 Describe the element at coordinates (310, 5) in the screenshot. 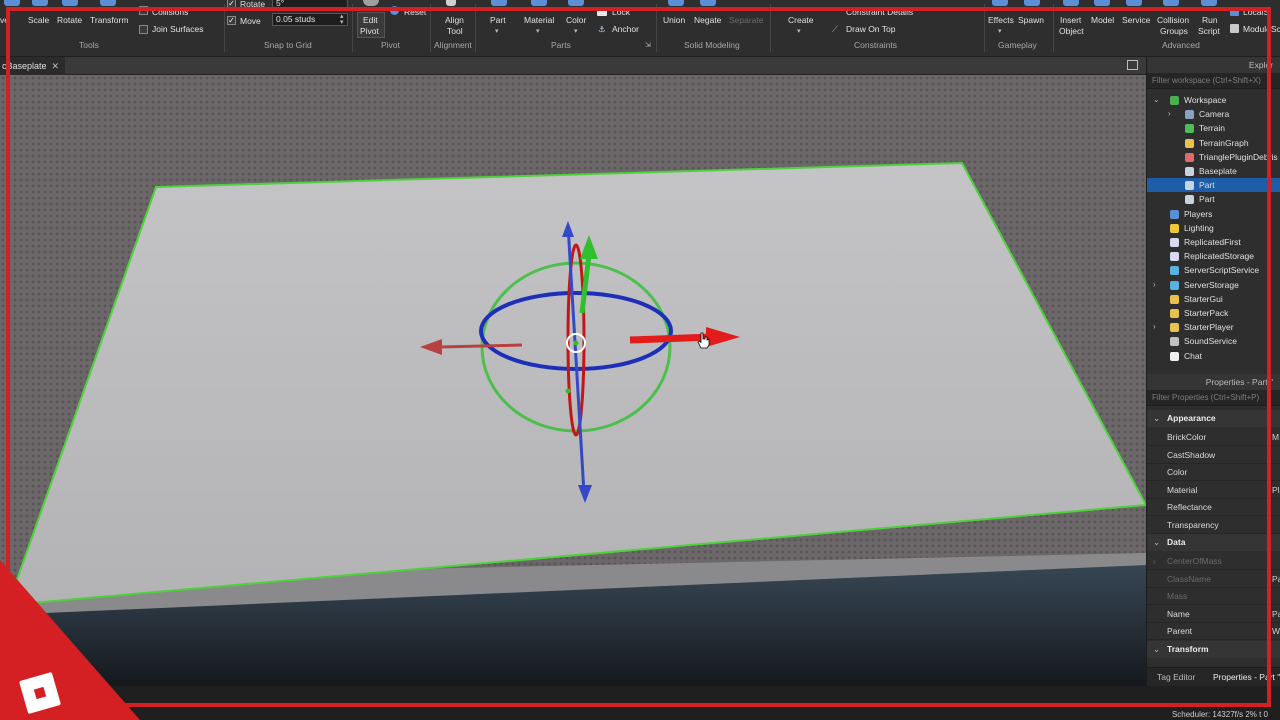

I see `snap-rotate-input: 5°` at that location.